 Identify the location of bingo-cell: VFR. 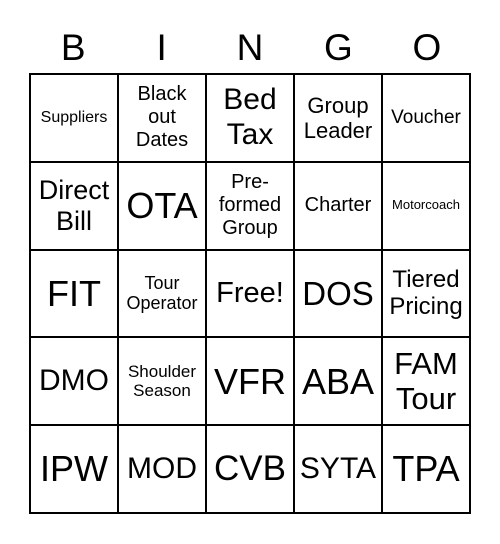
(250, 381).